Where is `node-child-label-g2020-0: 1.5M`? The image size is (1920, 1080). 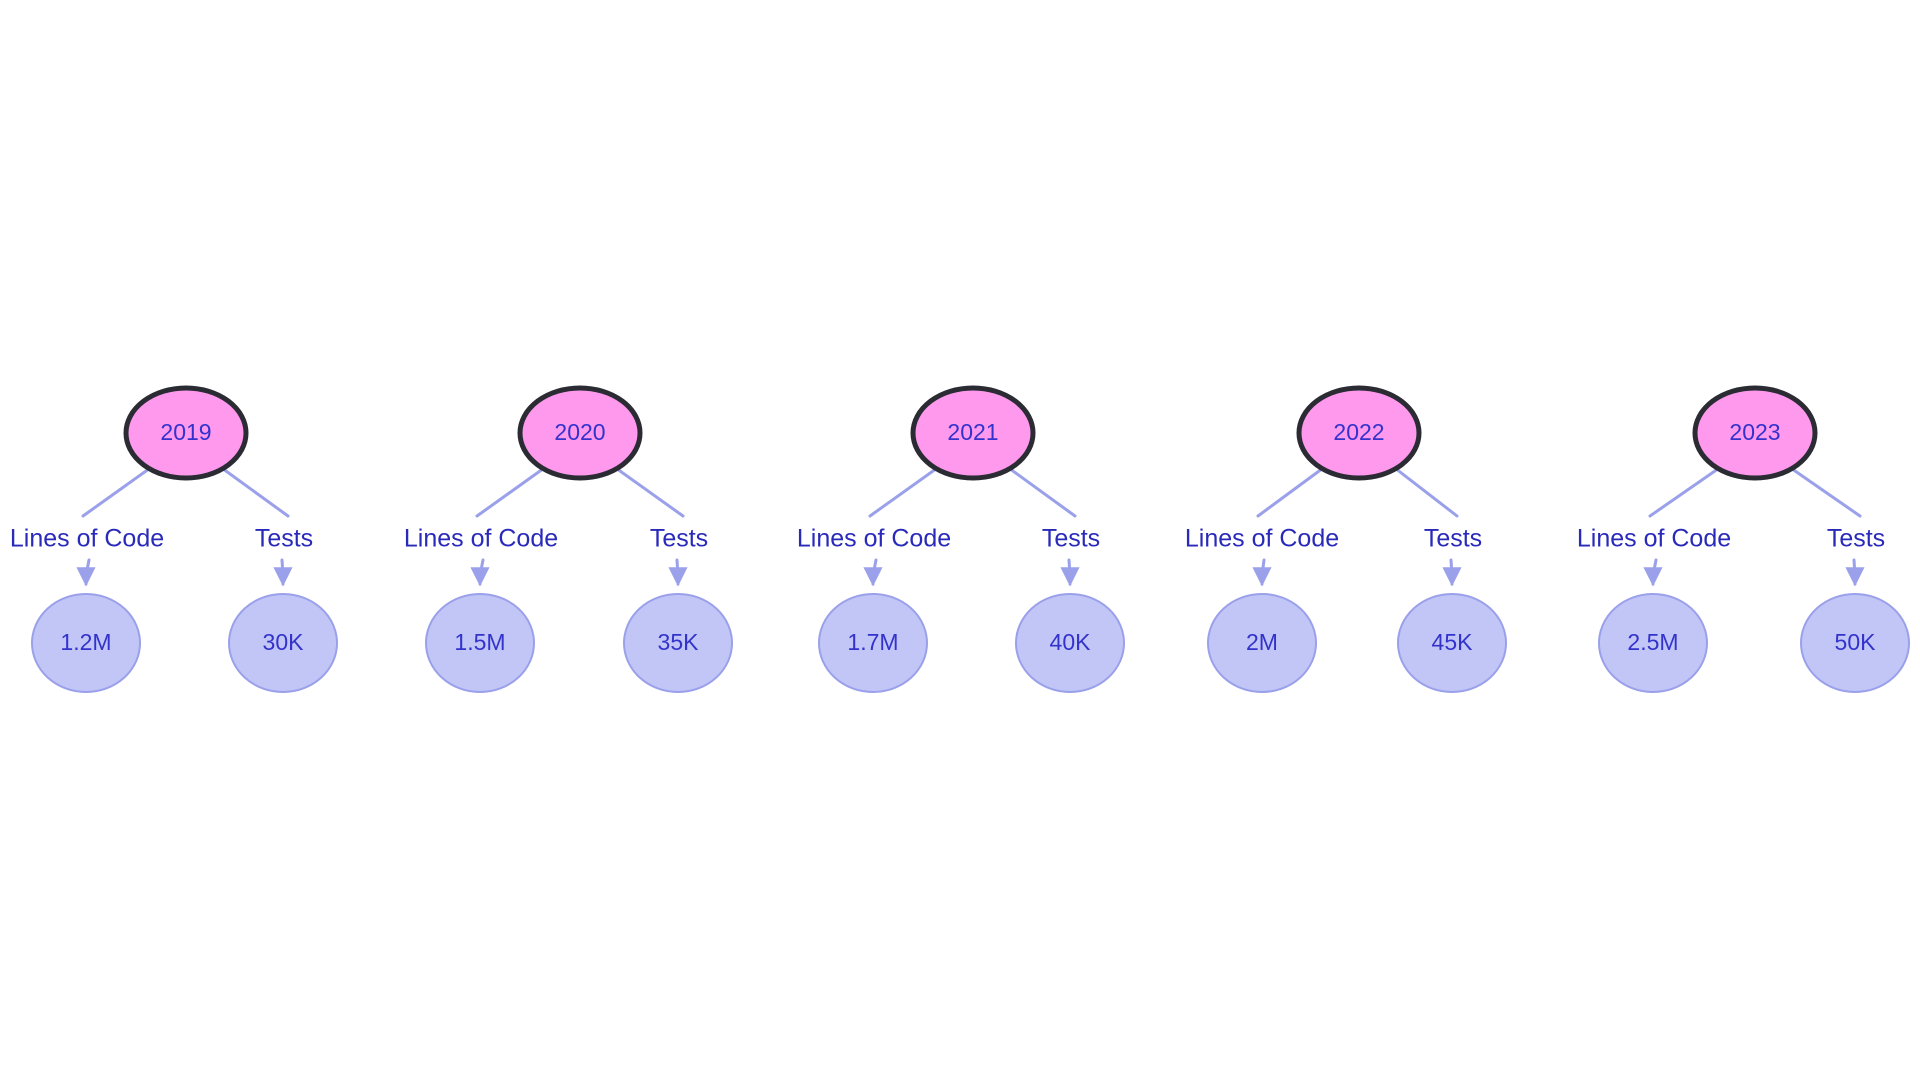
node-child-label-g2020-0: 1.5M is located at coordinates (479, 642).